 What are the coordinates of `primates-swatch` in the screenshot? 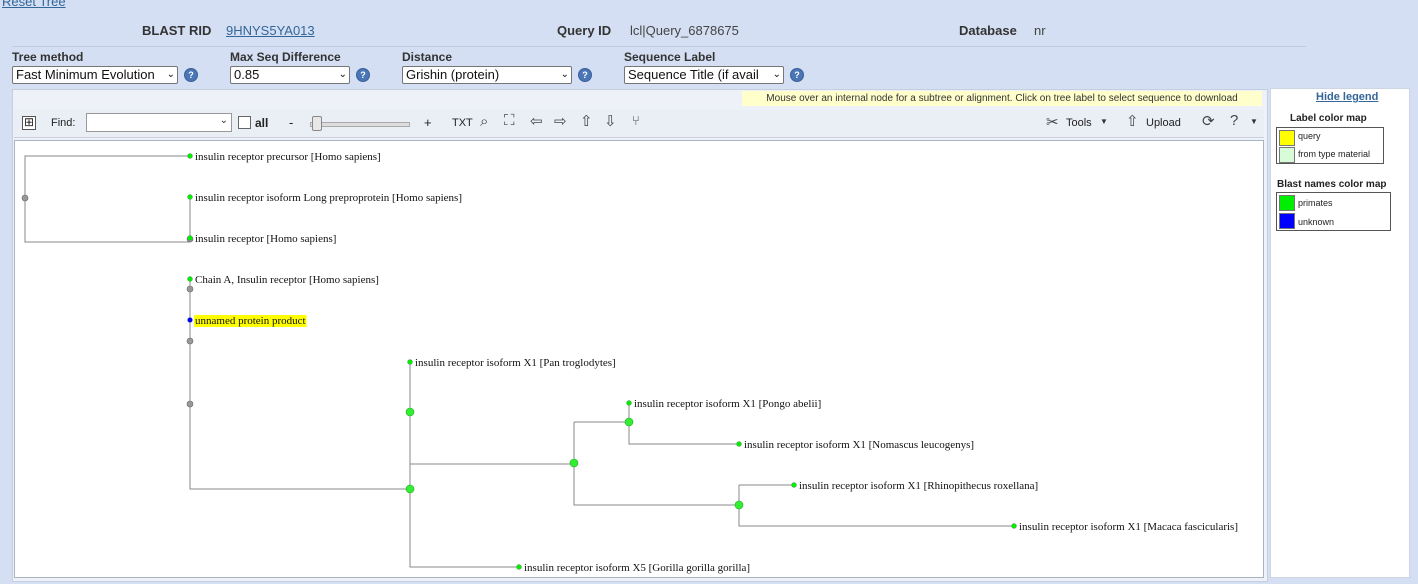 It's located at (1287, 203).